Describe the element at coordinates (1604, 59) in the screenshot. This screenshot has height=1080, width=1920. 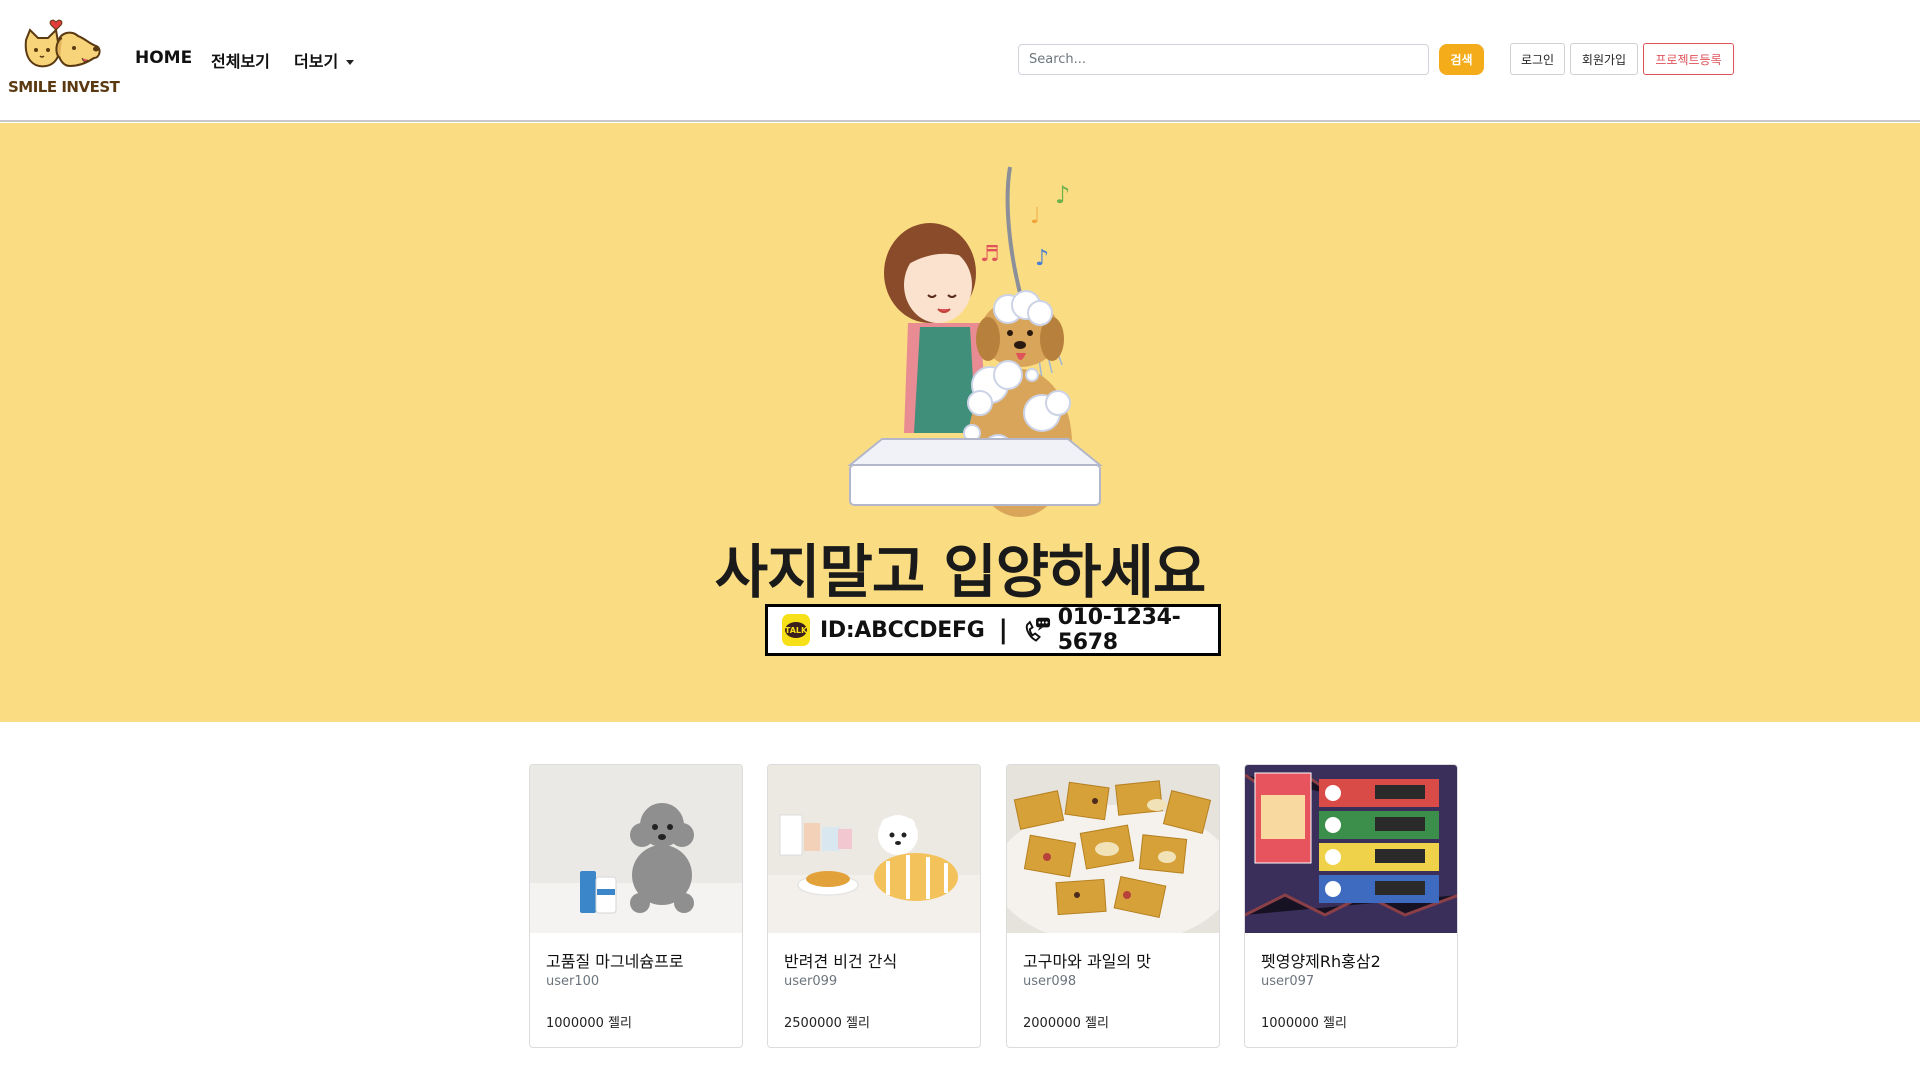
I see `signup-button: 회원가입` at that location.